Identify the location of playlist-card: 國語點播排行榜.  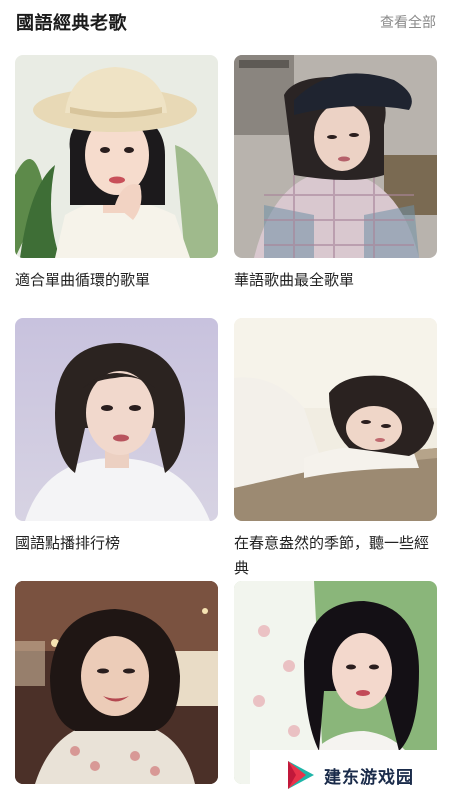
(116, 449).